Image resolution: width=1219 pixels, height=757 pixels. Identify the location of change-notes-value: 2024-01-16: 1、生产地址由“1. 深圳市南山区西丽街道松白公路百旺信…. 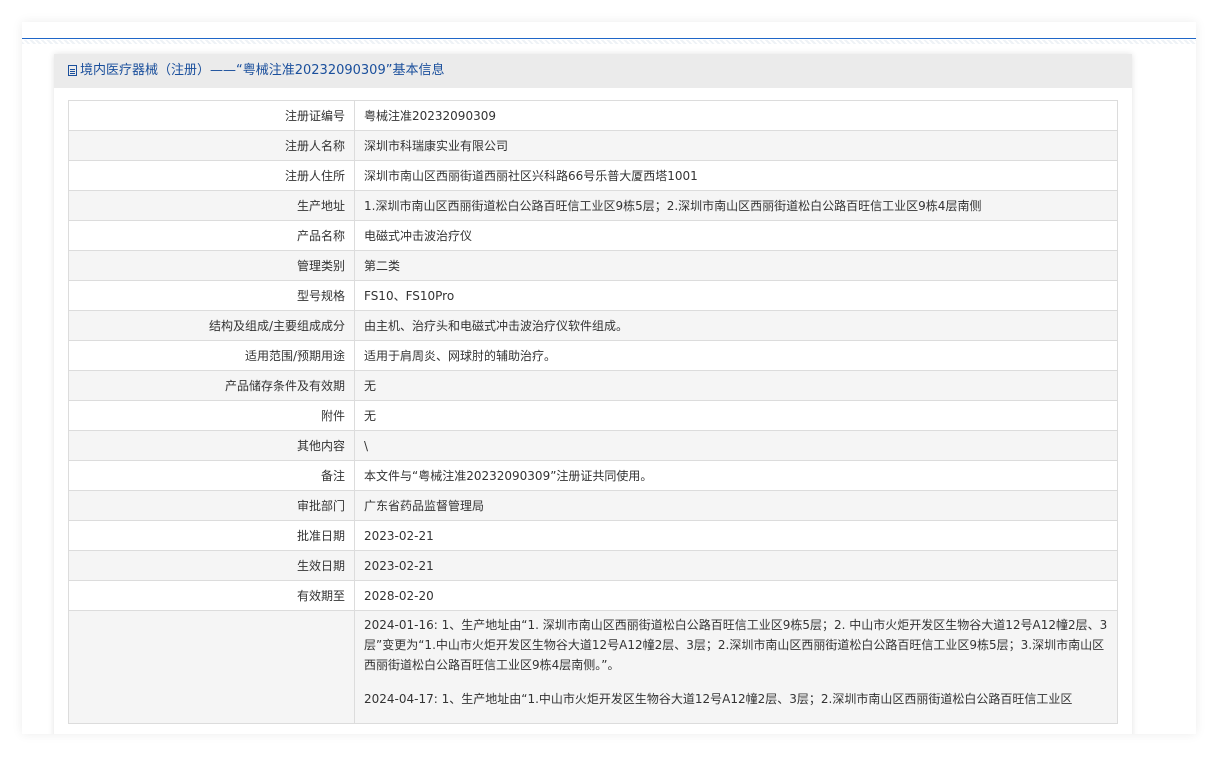
(736, 667).